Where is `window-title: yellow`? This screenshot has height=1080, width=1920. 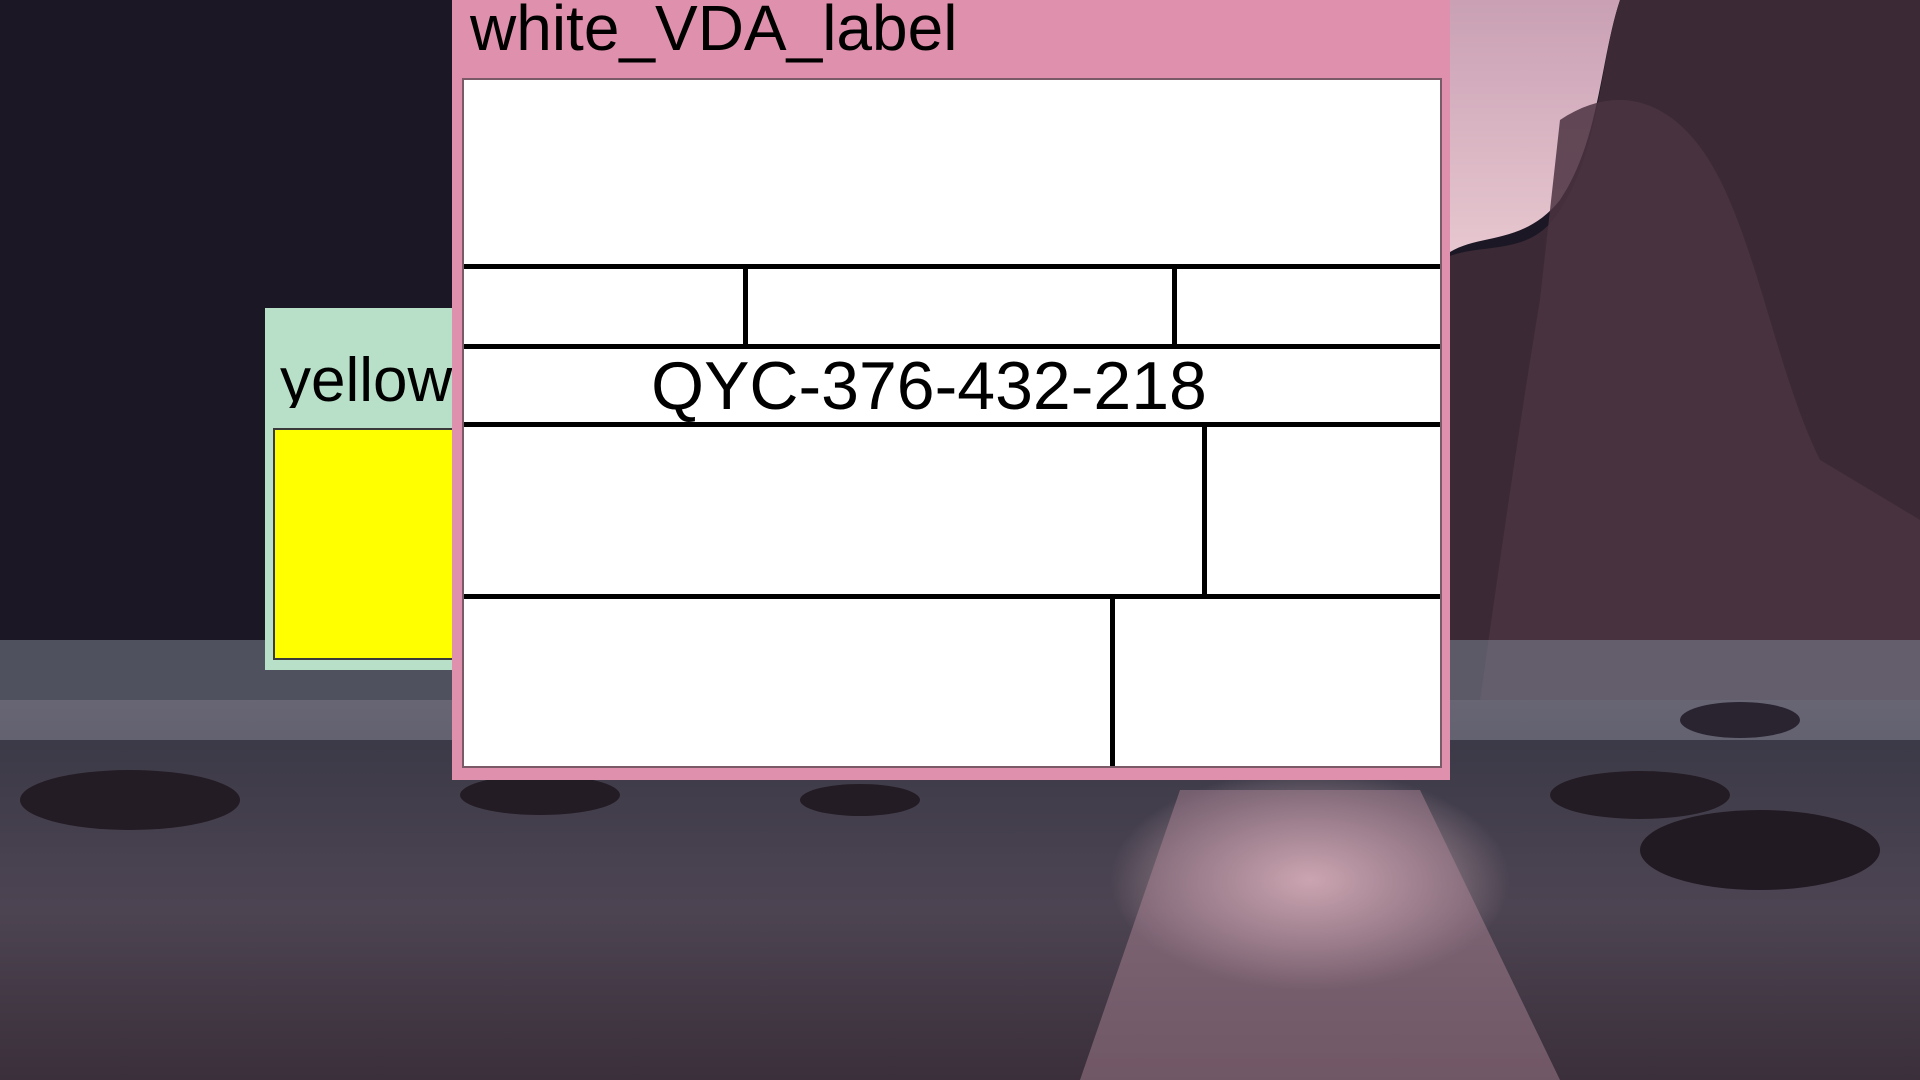
window-title: yellow is located at coordinates (366, 377).